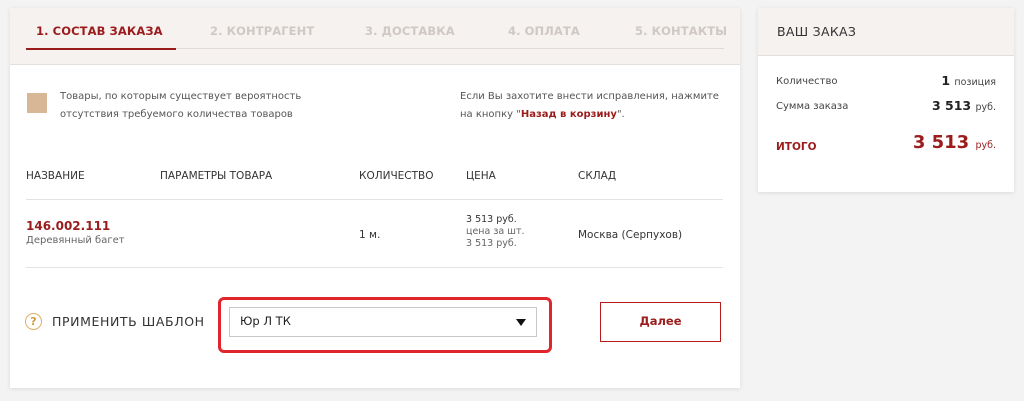 This screenshot has width=1024, height=401. I want to click on help-icon: ?, so click(33, 321).